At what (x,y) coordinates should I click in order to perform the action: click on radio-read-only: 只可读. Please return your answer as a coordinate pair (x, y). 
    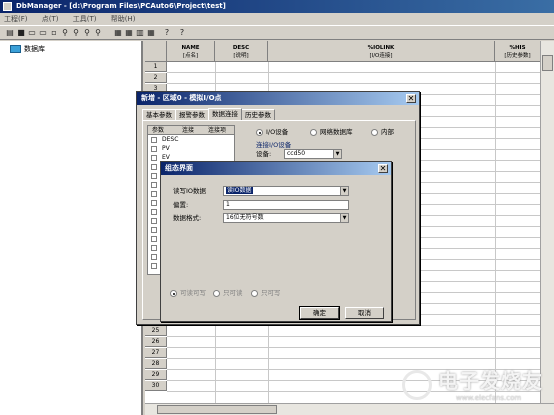
    Looking at the image, I should click on (228, 293).